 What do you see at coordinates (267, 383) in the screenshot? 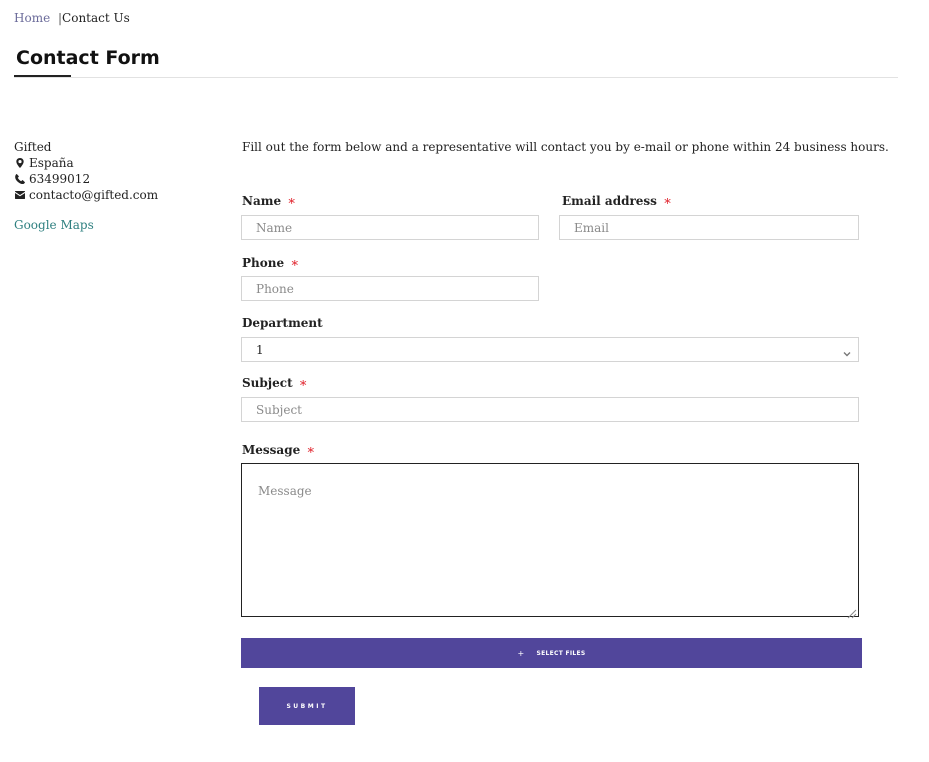
I see `subject-label-text: Subject` at bounding box center [267, 383].